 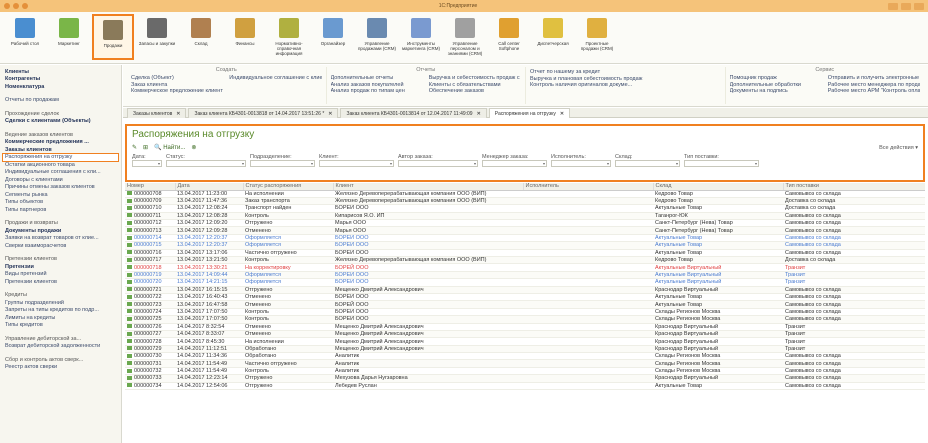 What do you see at coordinates (25, 37) in the screenshot?
I see `ribbon-item-0: Рабочий стол` at bounding box center [25, 37].